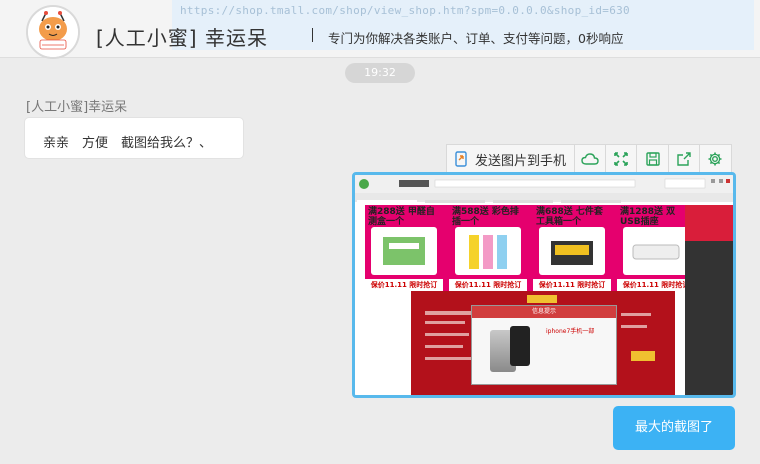 This screenshot has width=760, height=464. What do you see at coordinates (485, 217) in the screenshot?
I see `promo-title: 满588送 彩色排插一个` at bounding box center [485, 217].